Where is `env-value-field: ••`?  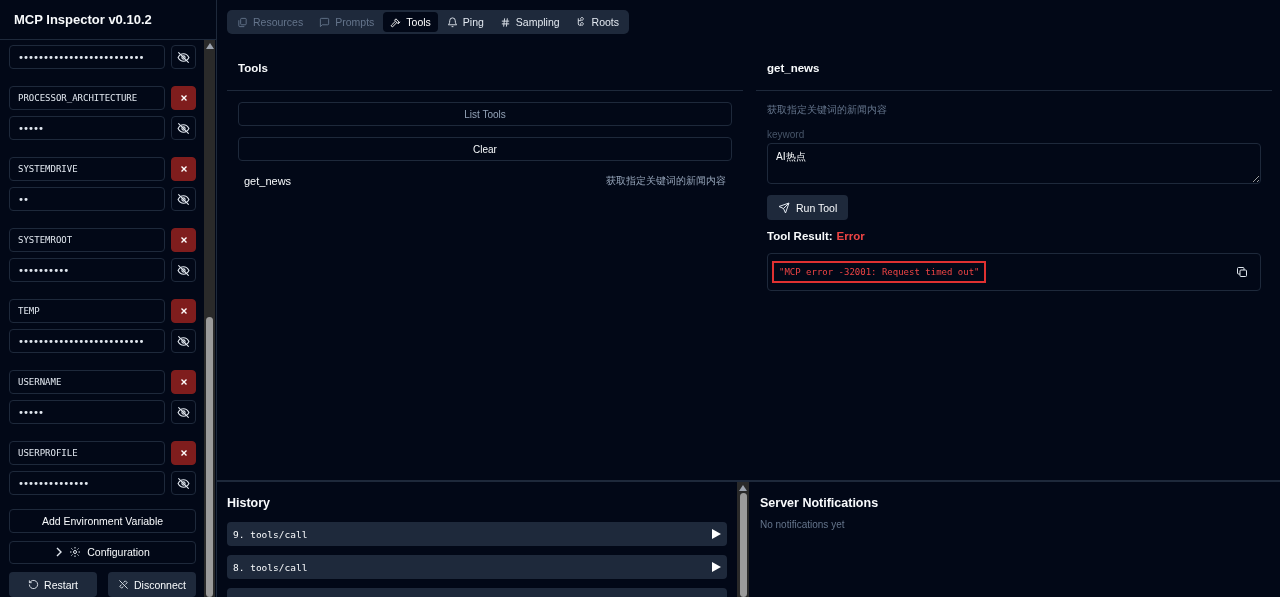
env-value-field: •• is located at coordinates (87, 199).